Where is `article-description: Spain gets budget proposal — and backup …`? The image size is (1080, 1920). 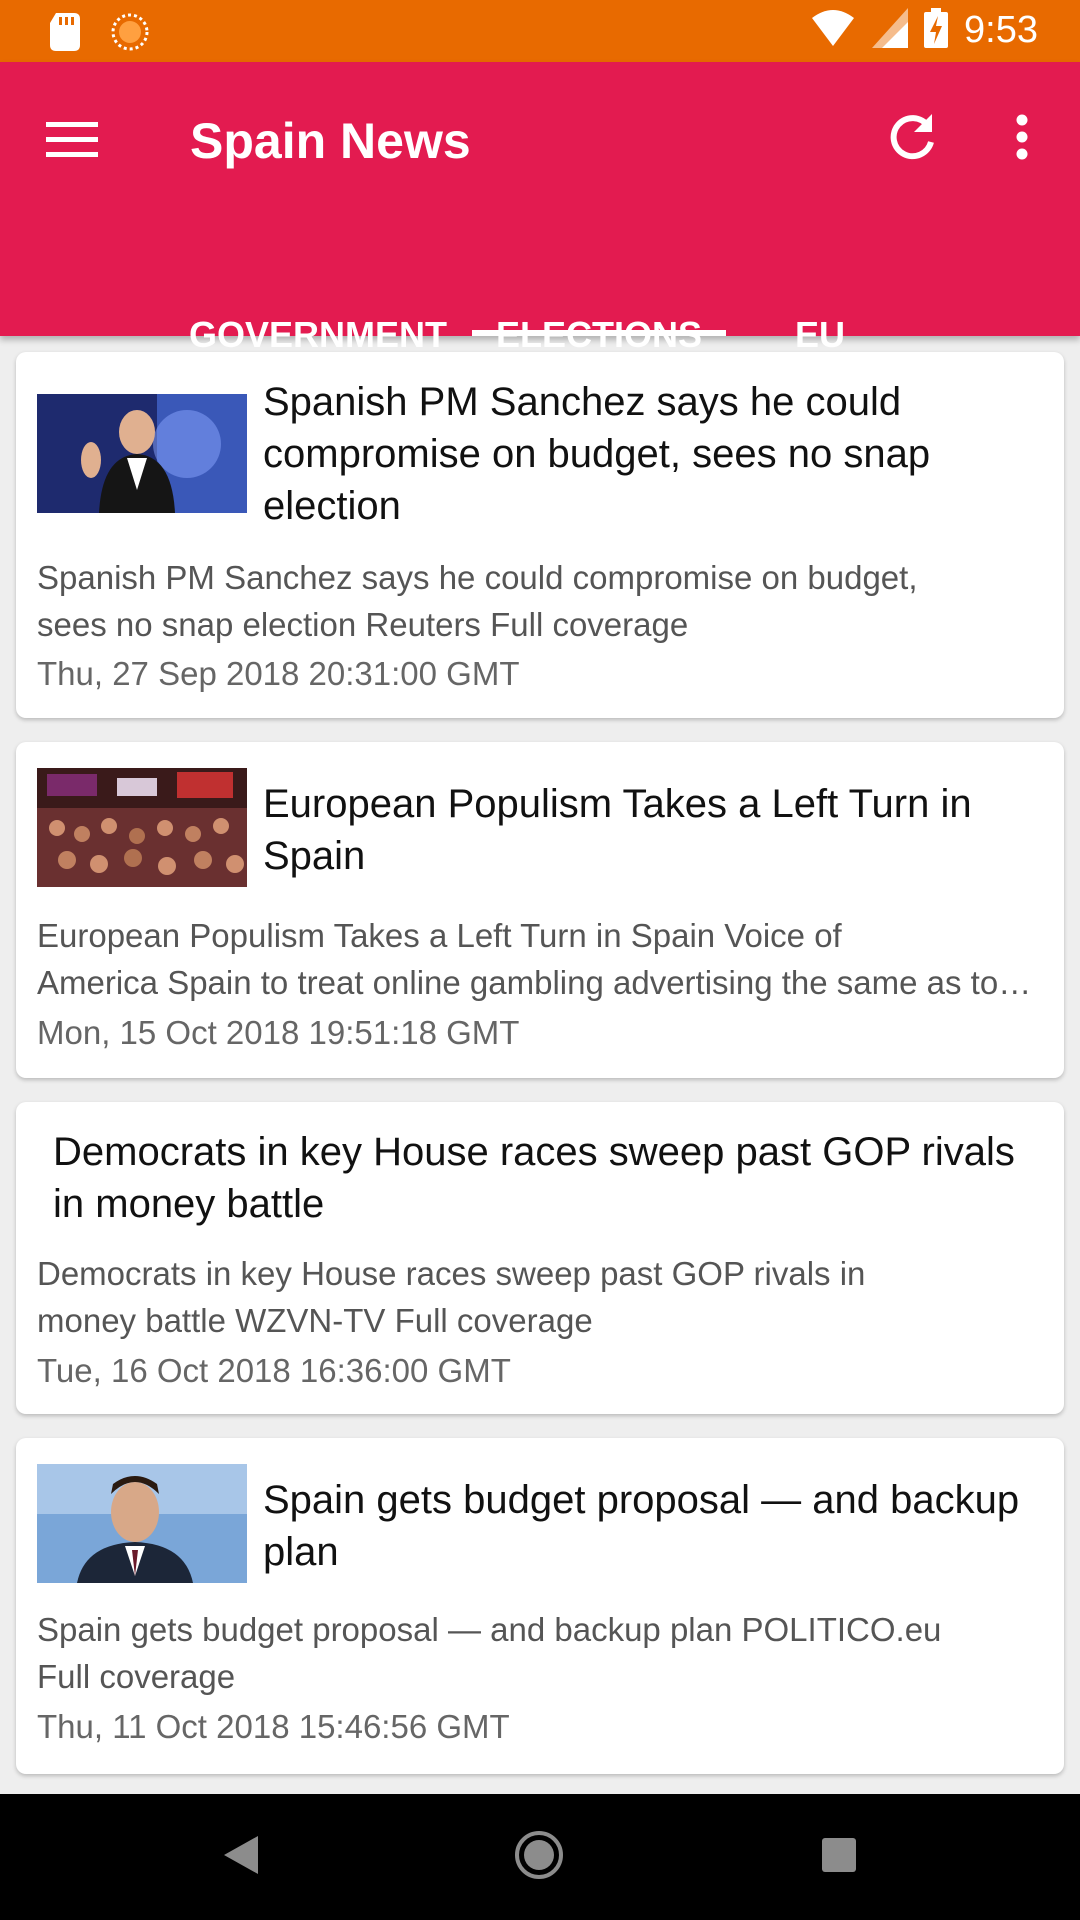 article-description: Spain gets budget proposal — and backup … is located at coordinates (542, 1653).